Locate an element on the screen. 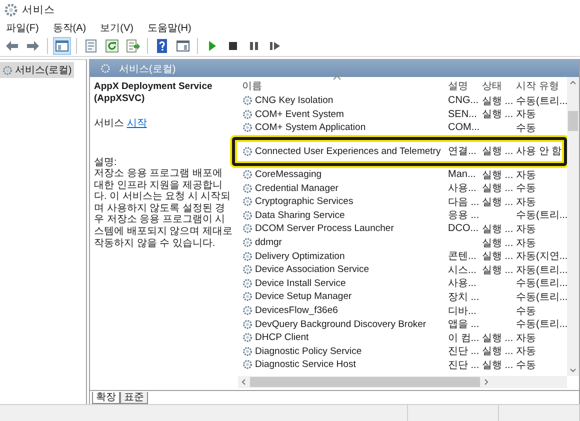 The width and height of the screenshot is (580, 421). table-row: Credential Manager 사용... 실행 ... 수동 is located at coordinates (402, 188).